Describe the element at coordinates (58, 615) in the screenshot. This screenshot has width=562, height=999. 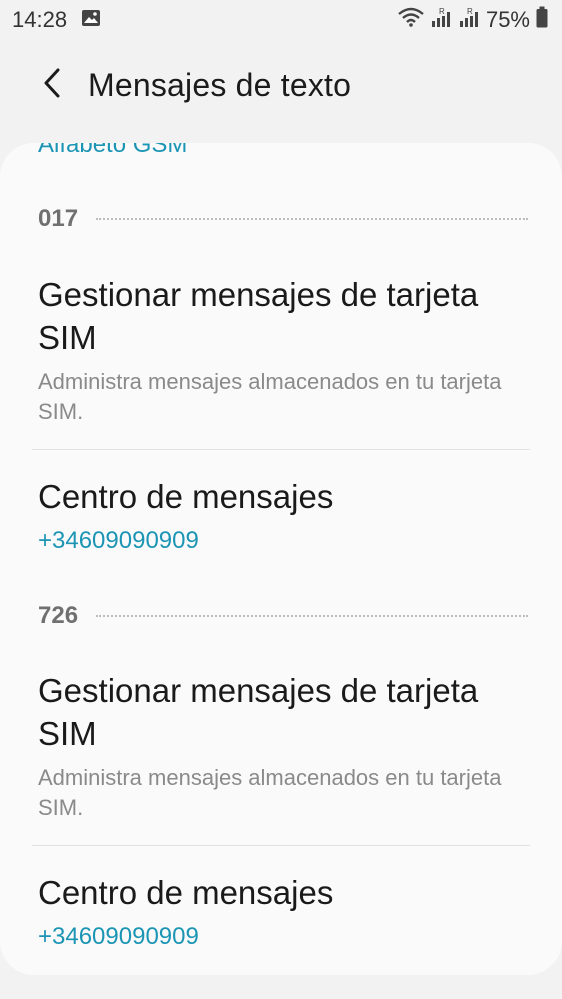
I see `section-label: 726` at that location.